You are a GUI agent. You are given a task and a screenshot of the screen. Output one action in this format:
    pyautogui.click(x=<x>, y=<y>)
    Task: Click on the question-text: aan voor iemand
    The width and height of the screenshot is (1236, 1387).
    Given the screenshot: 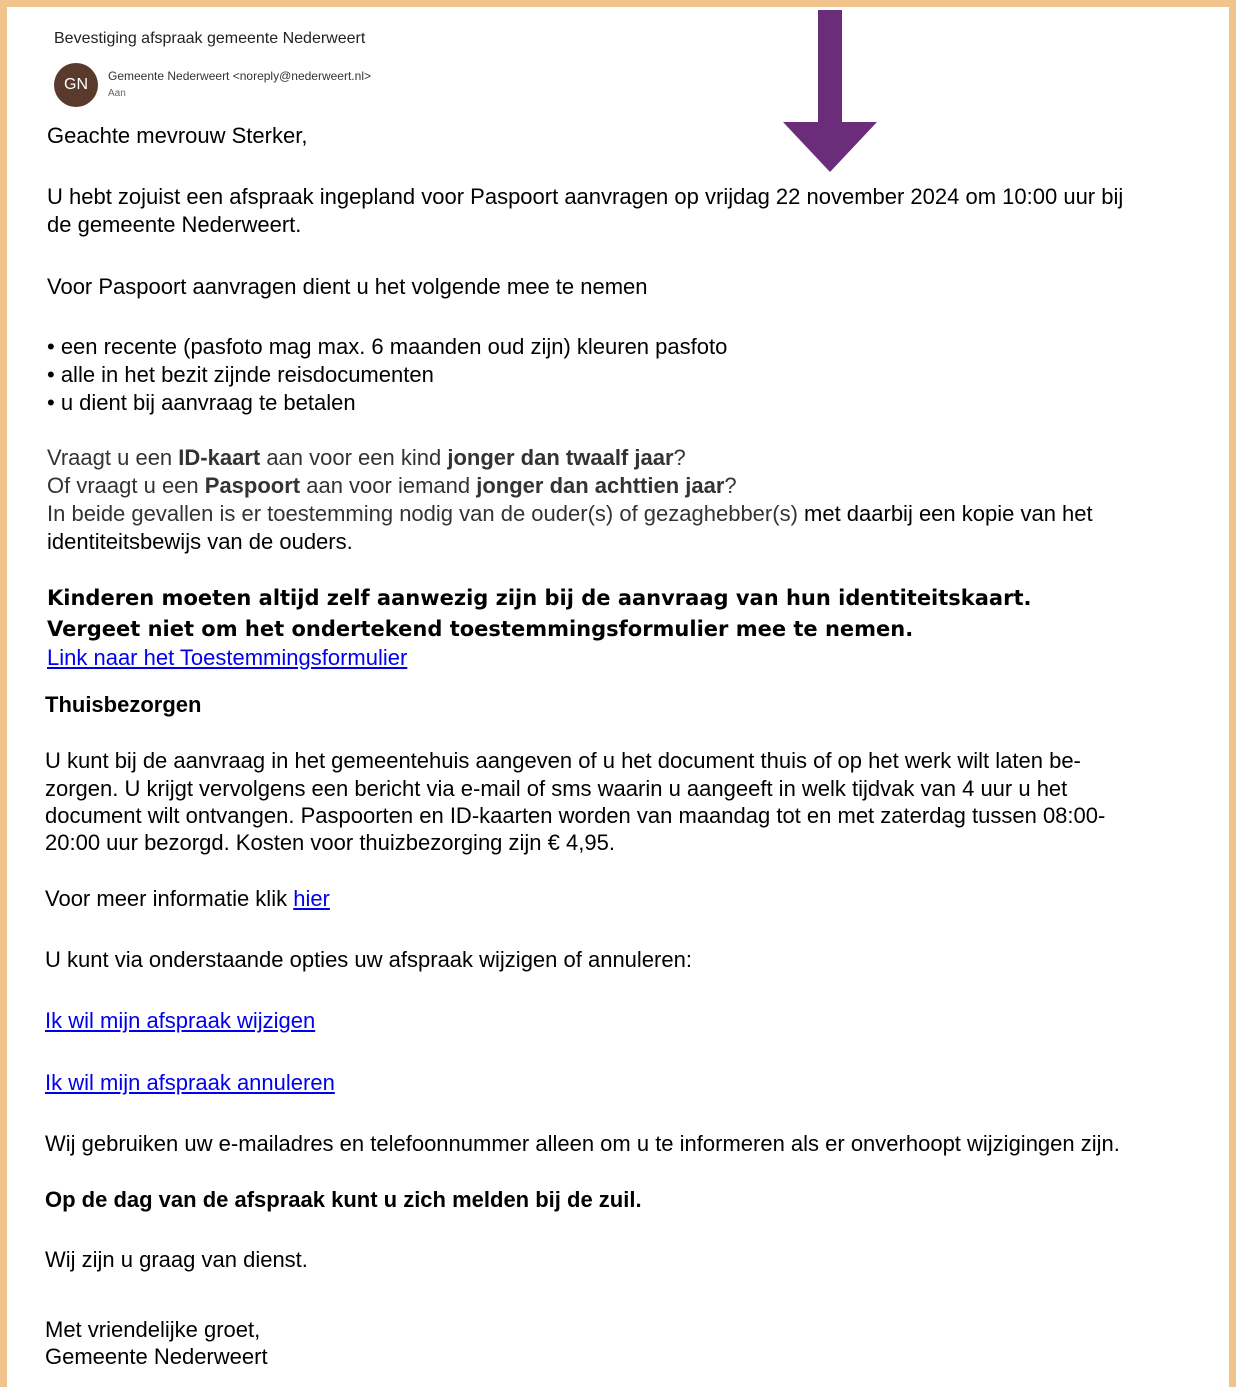 What is the action you would take?
    pyautogui.click(x=388, y=485)
    